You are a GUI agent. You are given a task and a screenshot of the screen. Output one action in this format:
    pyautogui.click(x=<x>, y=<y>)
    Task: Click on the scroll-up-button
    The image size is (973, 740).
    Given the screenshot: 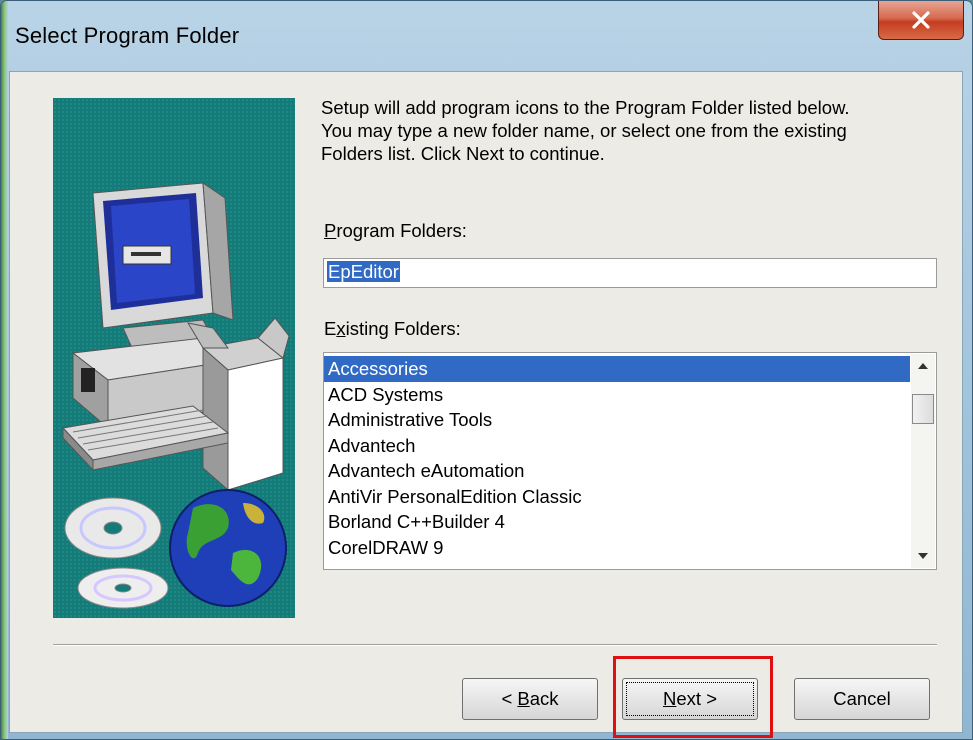 What is the action you would take?
    pyautogui.click(x=923, y=366)
    